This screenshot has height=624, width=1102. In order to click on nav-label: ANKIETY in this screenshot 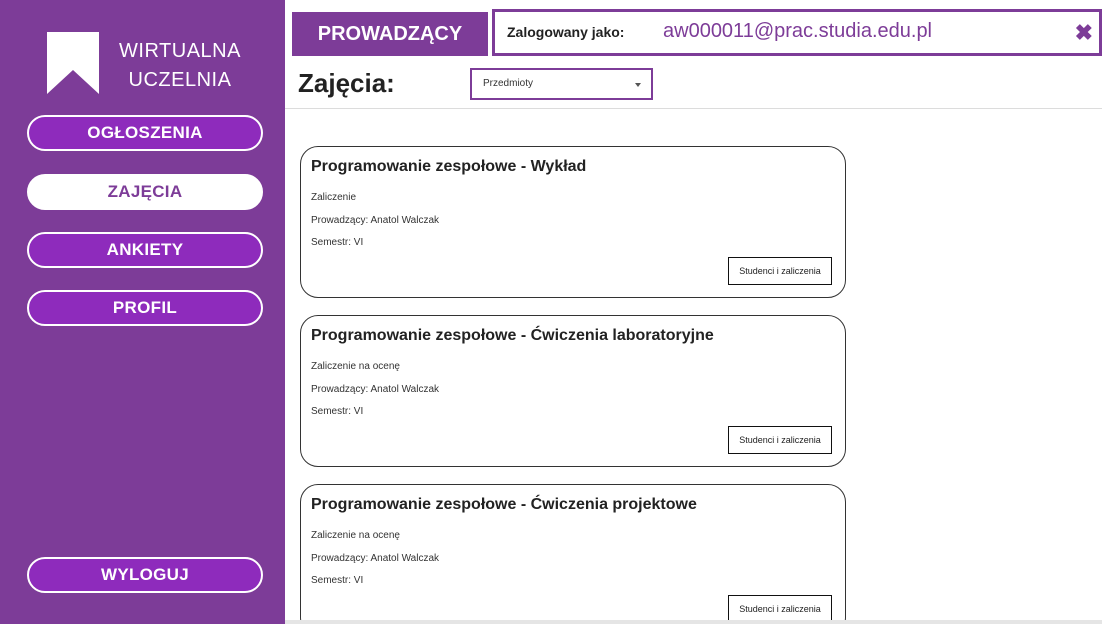, I will do `click(145, 249)`.